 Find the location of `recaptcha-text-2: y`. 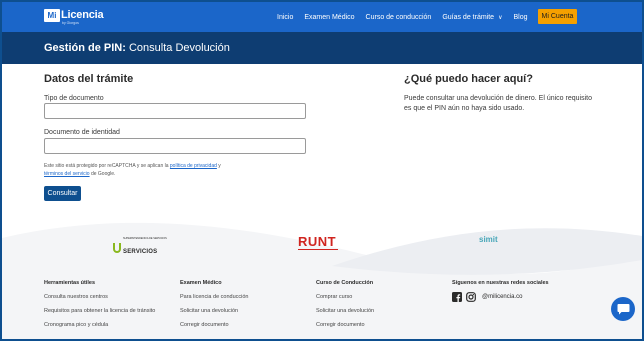

recaptcha-text-2: y is located at coordinates (218, 166).